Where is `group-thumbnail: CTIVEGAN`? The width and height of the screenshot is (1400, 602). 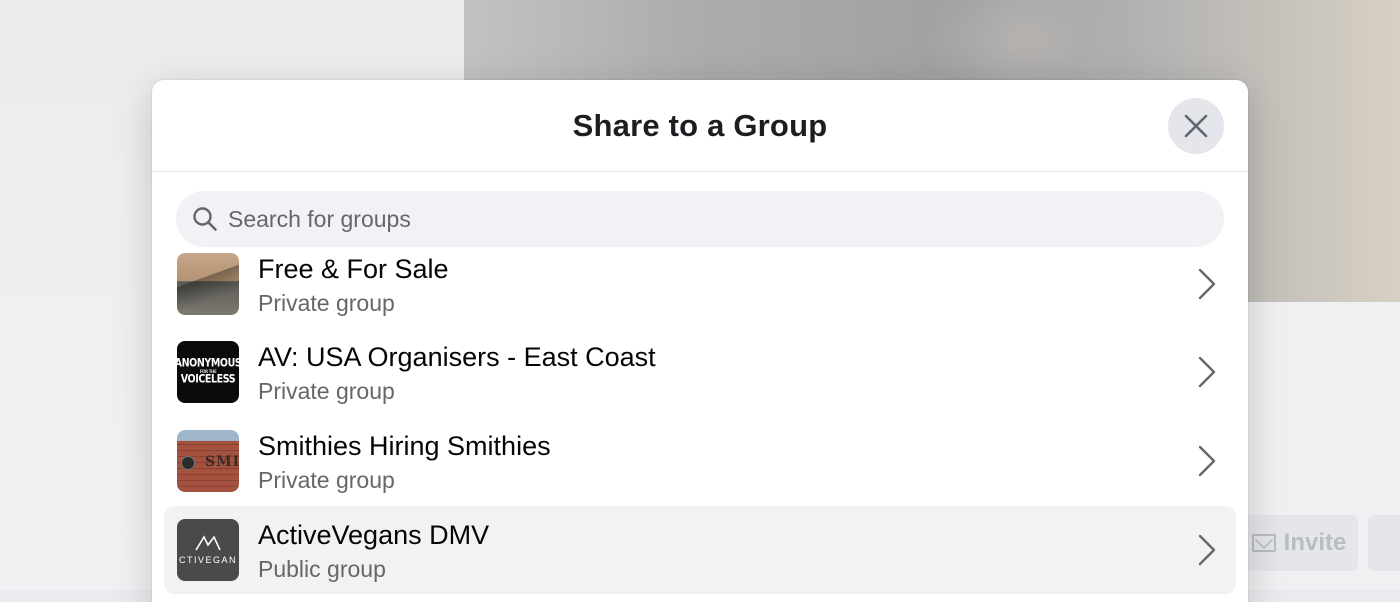
group-thumbnail: CTIVEGAN is located at coordinates (208, 550).